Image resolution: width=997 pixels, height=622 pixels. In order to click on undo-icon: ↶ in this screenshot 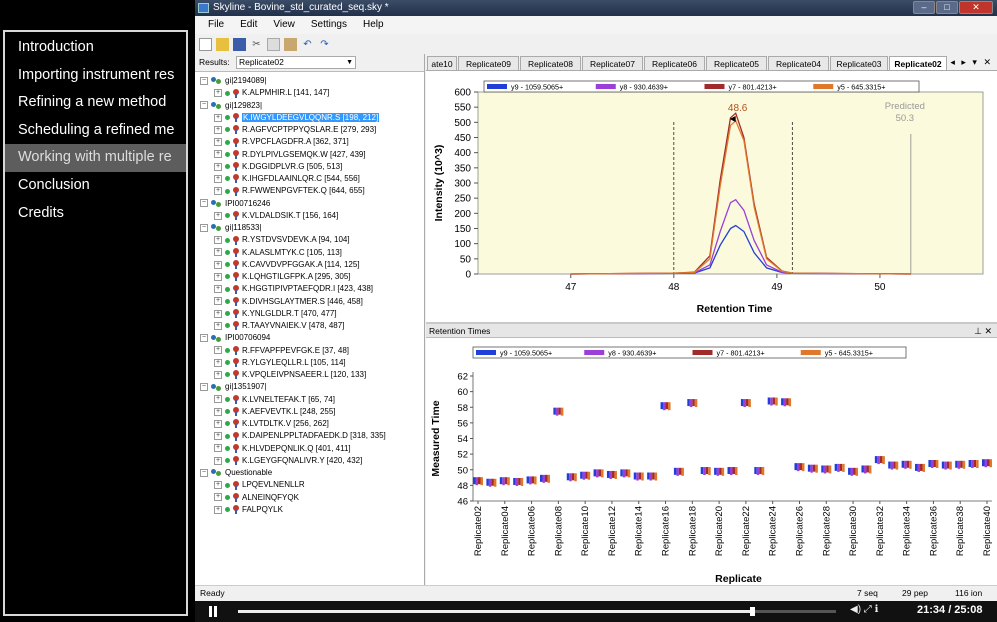, I will do `click(307, 44)`.